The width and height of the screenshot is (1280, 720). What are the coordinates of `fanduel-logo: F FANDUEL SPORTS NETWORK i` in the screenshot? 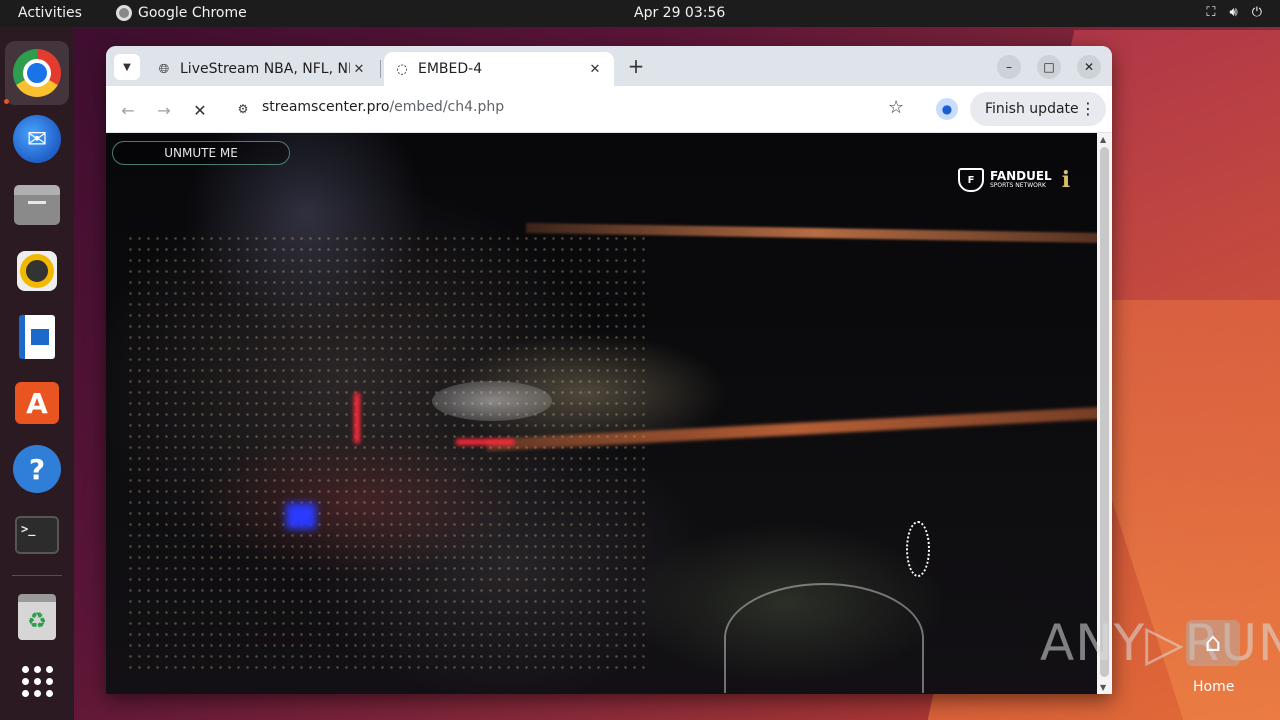 It's located at (1014, 180).